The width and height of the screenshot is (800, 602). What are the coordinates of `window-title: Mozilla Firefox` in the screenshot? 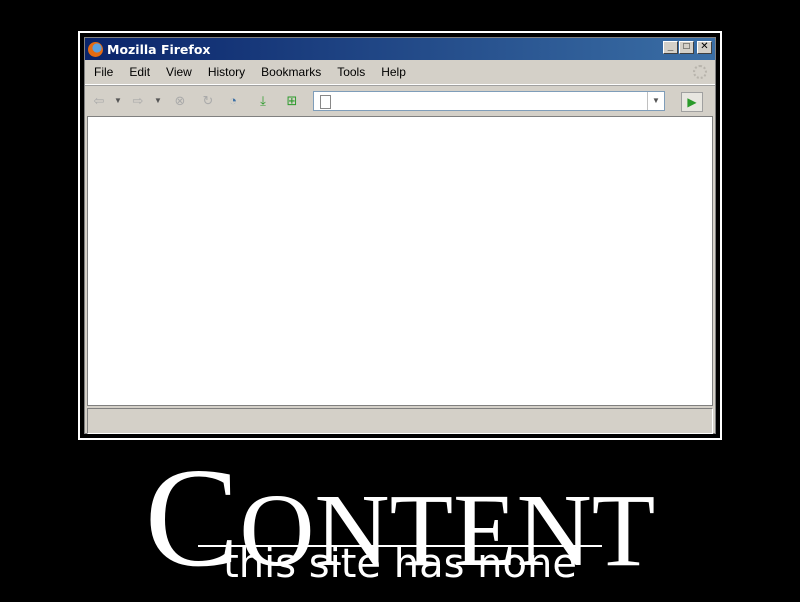 It's located at (159, 49).